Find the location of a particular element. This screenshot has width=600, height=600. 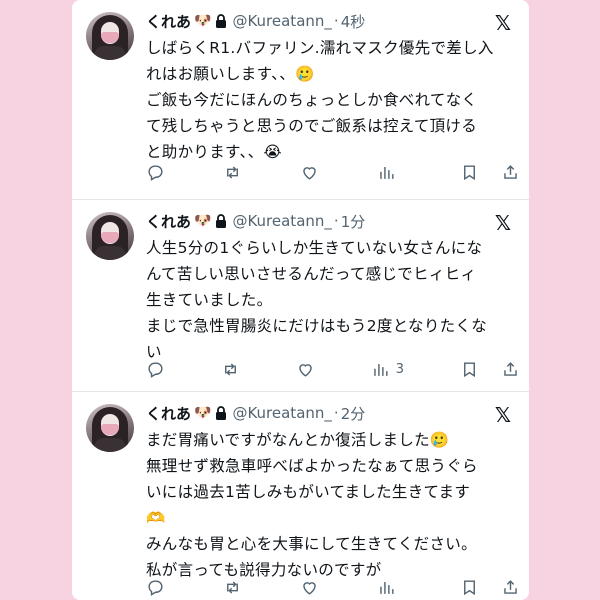

views-count: 3 is located at coordinates (400, 369).